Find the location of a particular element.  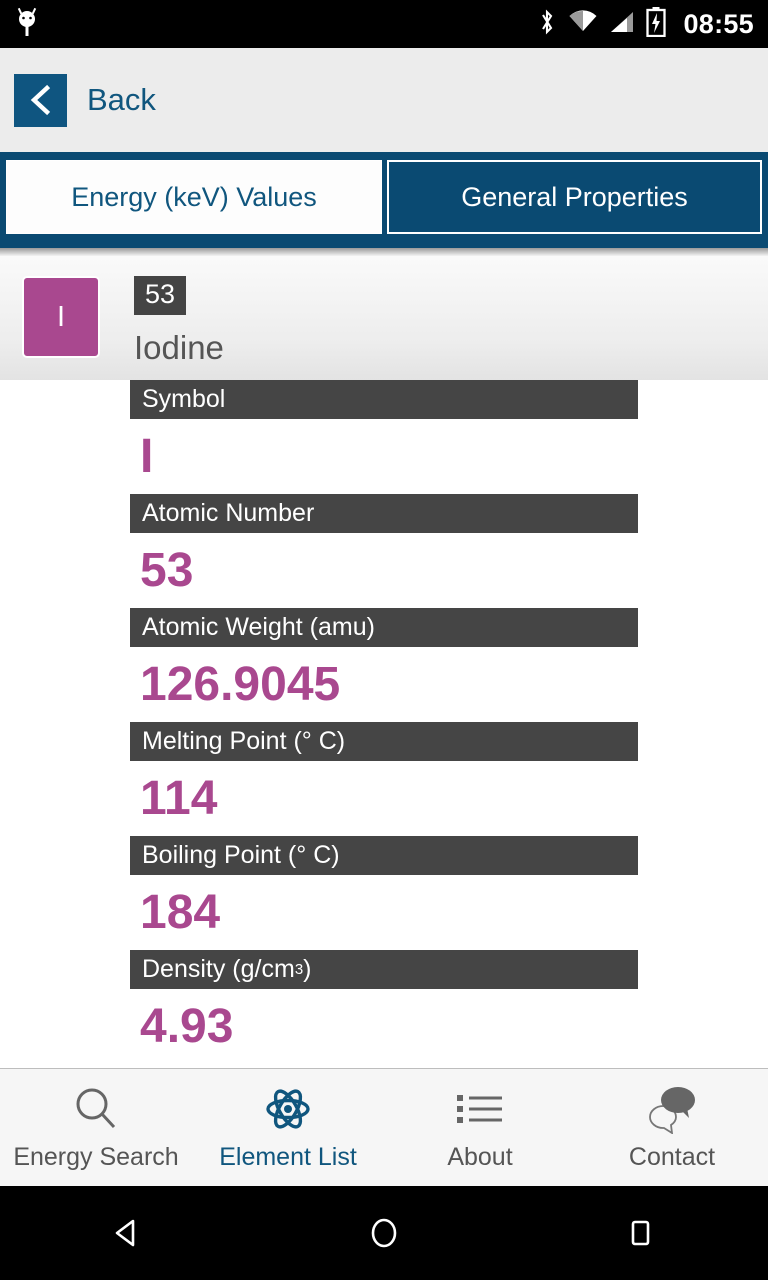

chevron-left-icon is located at coordinates (40, 100).